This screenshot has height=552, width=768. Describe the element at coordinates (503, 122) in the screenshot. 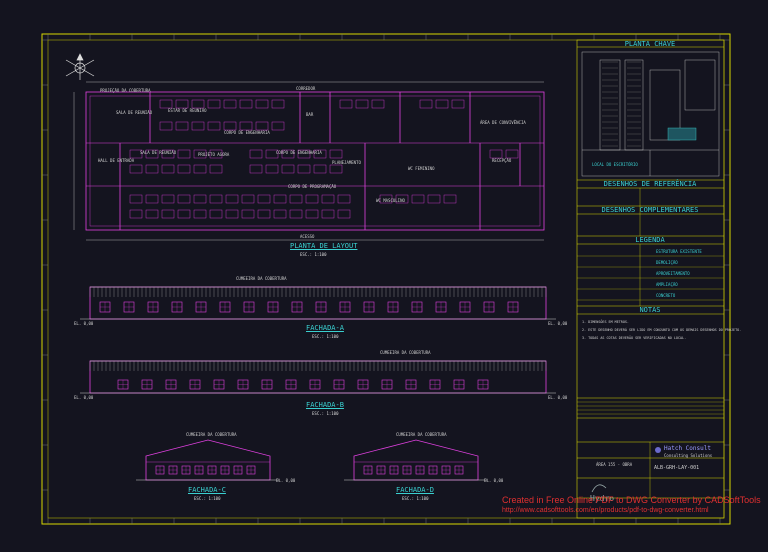

I see `plan-room-label: ÁREA DE CONVIVÊNCIA` at that location.